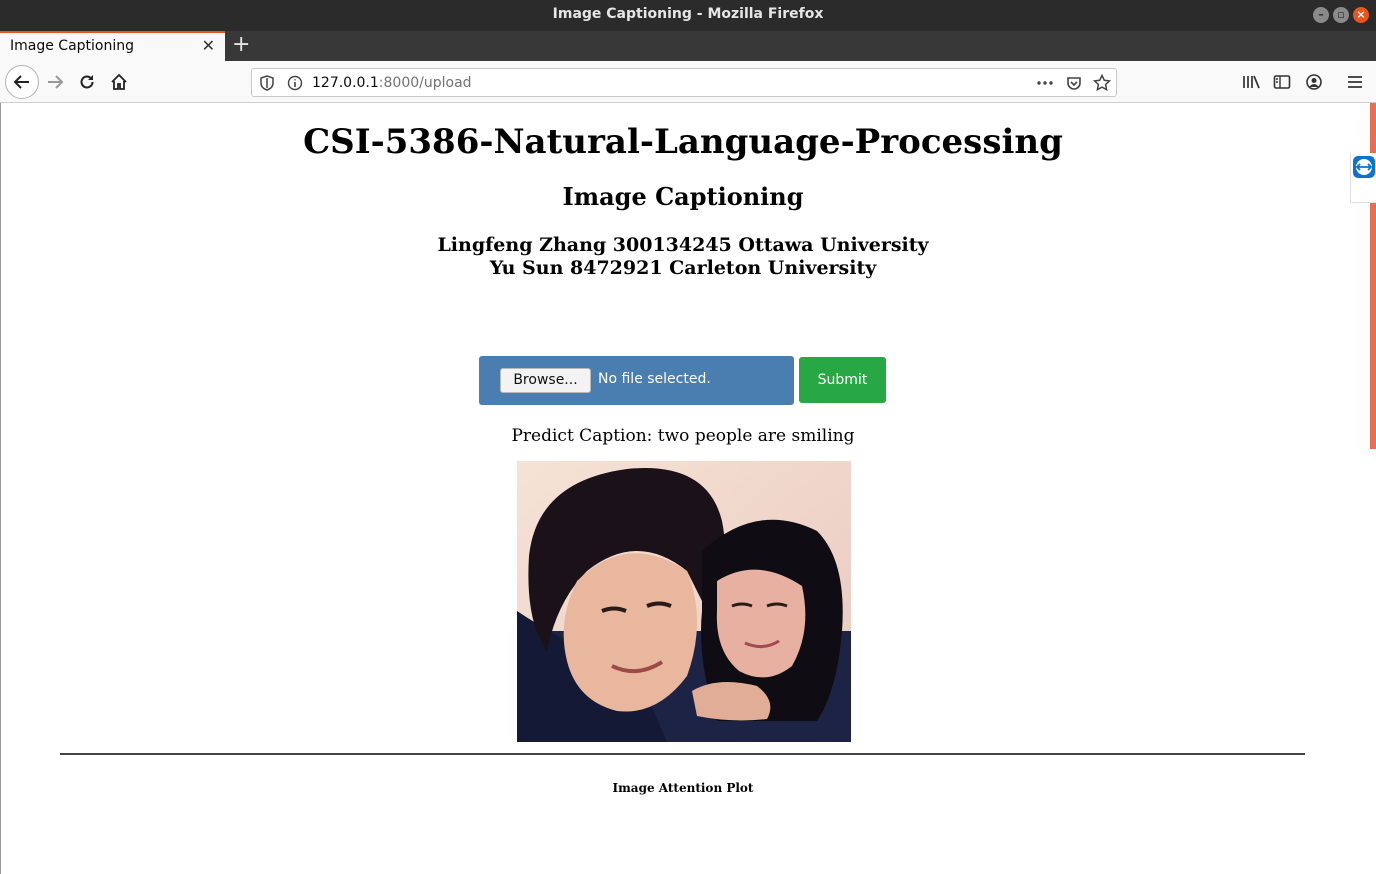 Image resolution: width=1376 pixels, height=874 pixels. What do you see at coordinates (1282, 82) in the screenshot?
I see `sidebar-icon` at bounding box center [1282, 82].